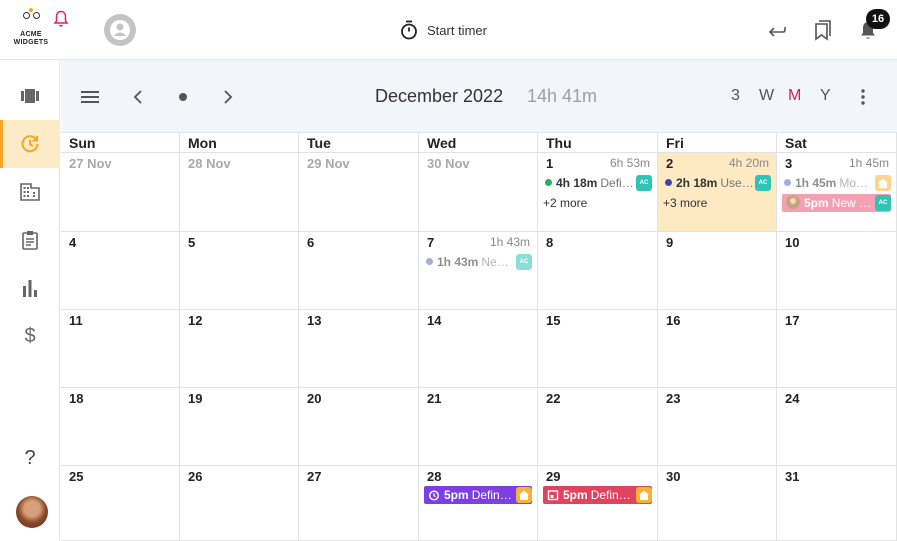 The height and width of the screenshot is (541, 897). I want to click on time-entry: 1h 43m Ne… AC, so click(478, 262).